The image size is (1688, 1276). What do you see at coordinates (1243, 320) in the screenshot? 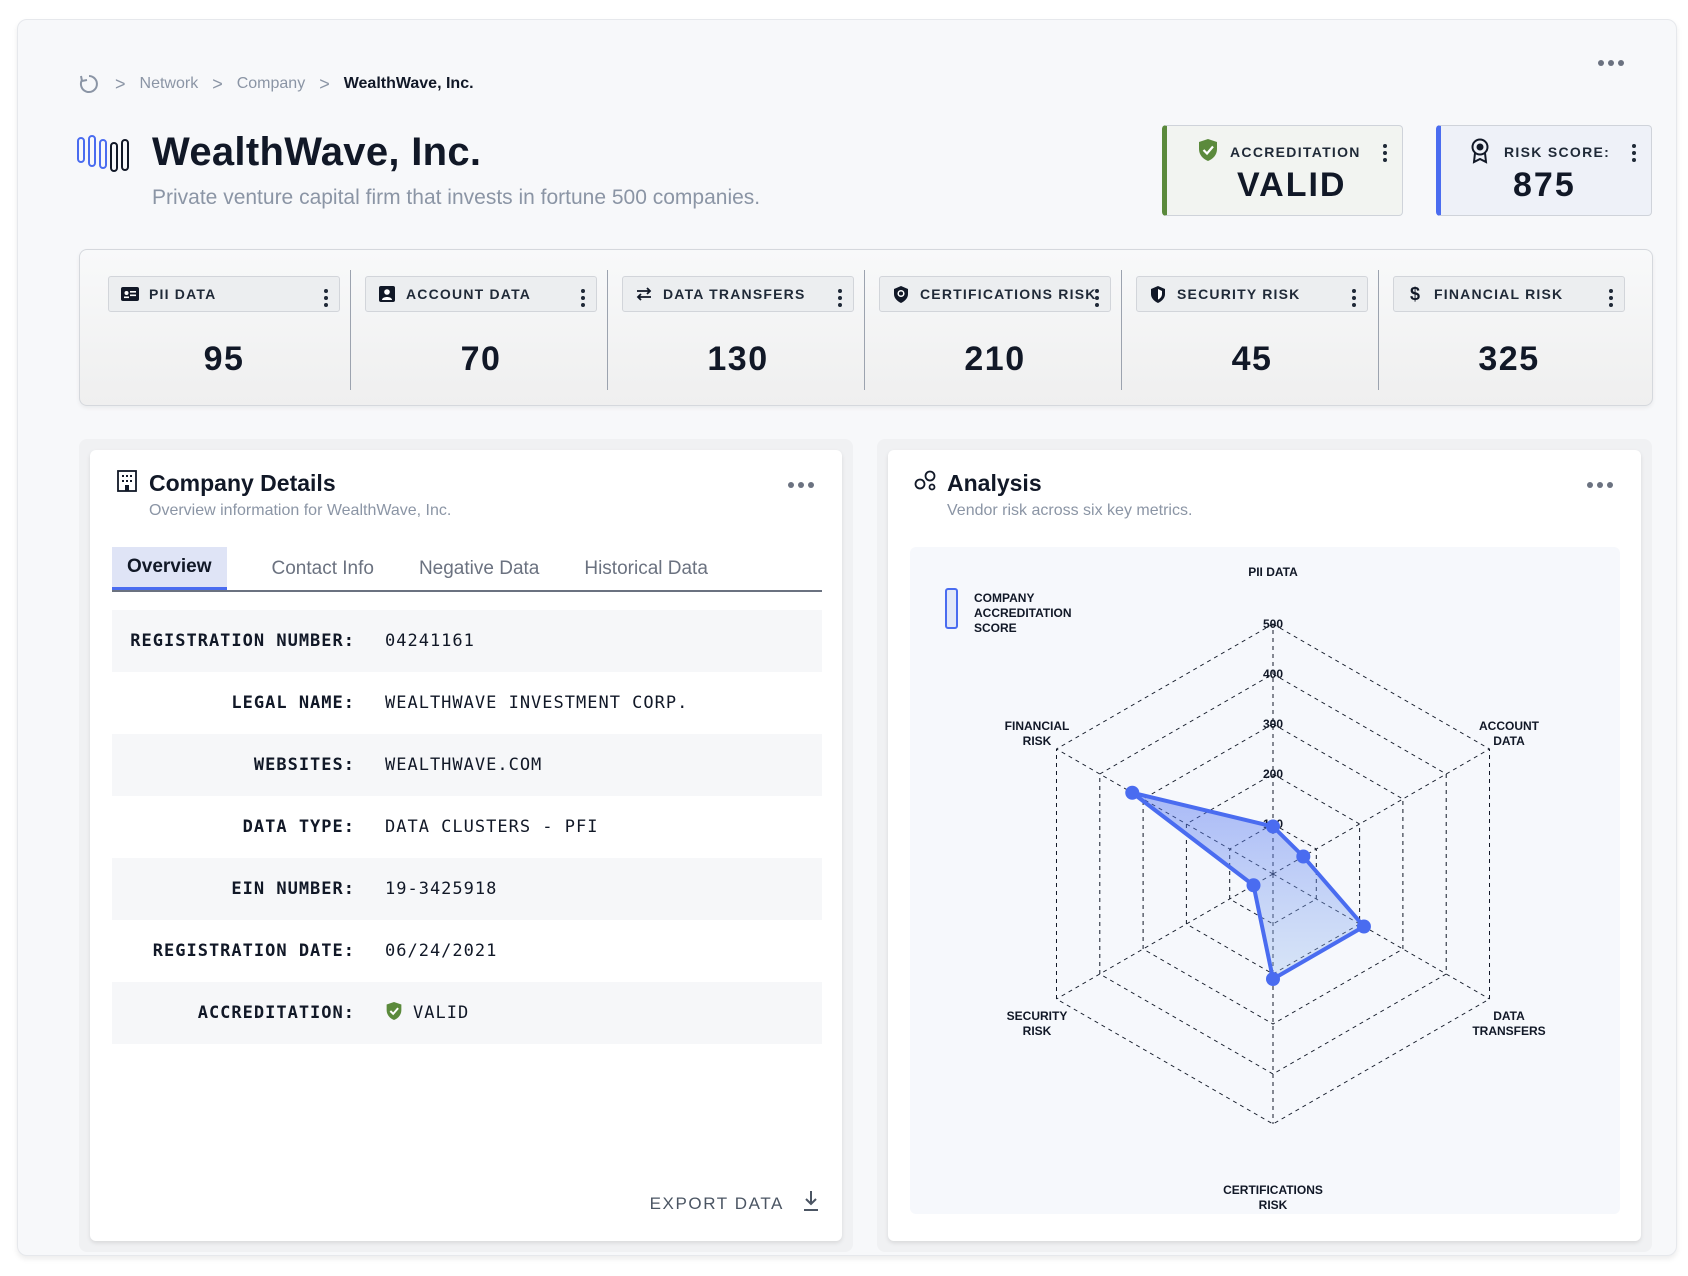
I see `metric-security-risk: SECURITY RISK 45` at bounding box center [1243, 320].